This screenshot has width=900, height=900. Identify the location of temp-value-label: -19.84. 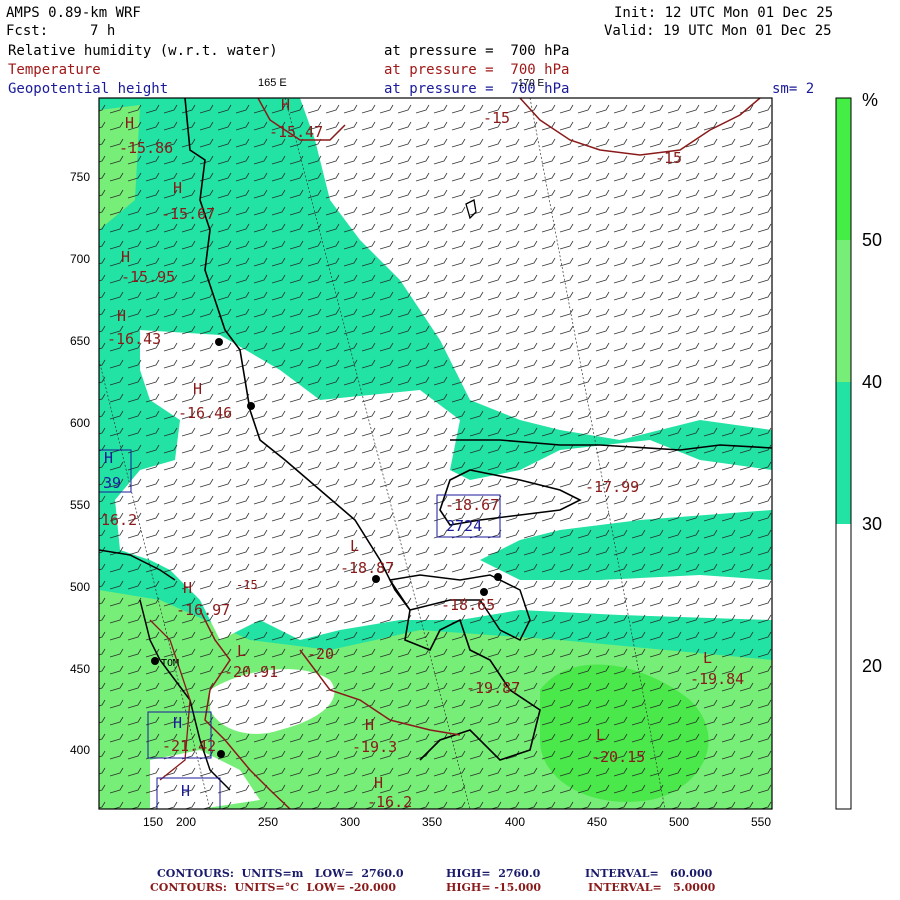
(717, 679).